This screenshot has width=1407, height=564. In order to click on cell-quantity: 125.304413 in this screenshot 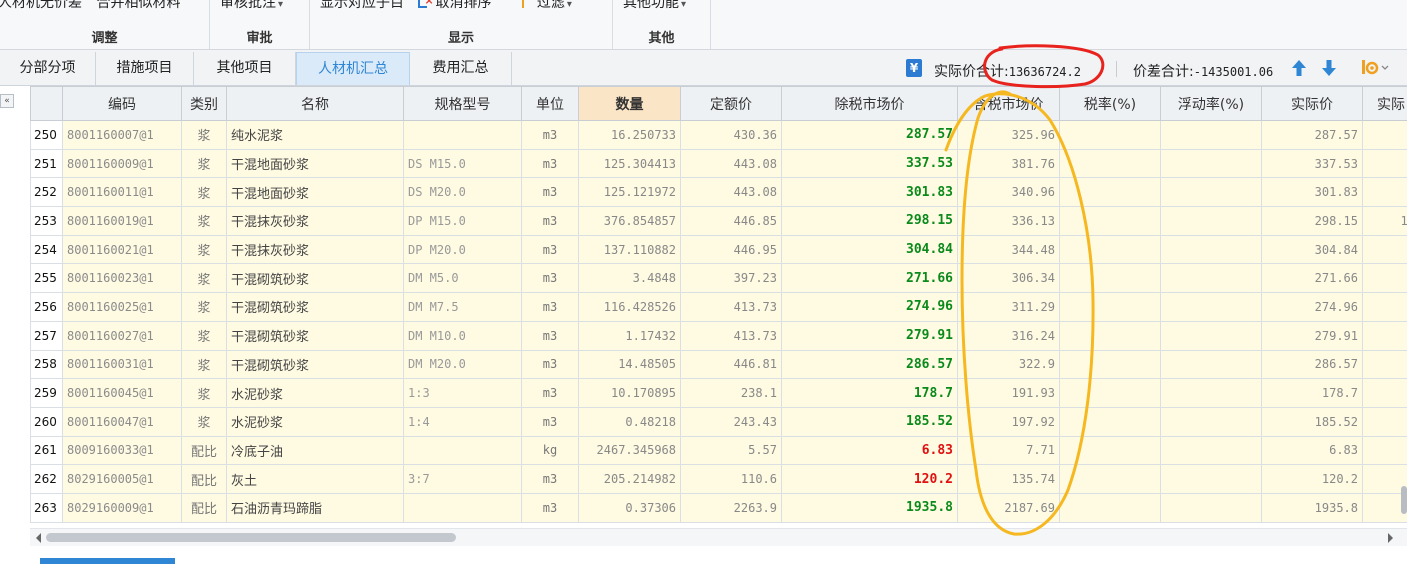, I will do `click(629, 163)`.